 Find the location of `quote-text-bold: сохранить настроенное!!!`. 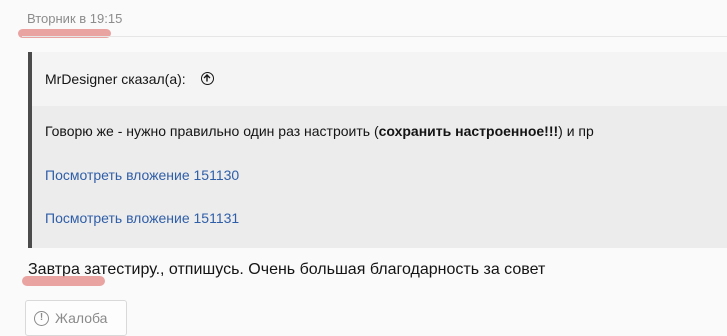

quote-text-bold: сохранить настроенное!!! is located at coordinates (468, 131).